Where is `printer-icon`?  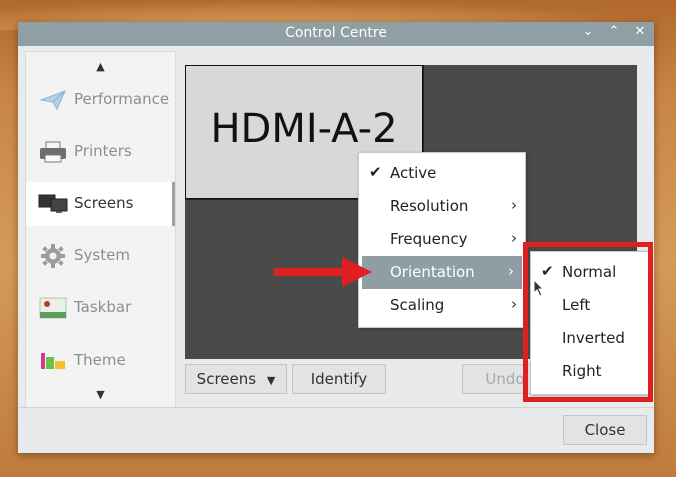
printer-icon is located at coordinates (53, 152).